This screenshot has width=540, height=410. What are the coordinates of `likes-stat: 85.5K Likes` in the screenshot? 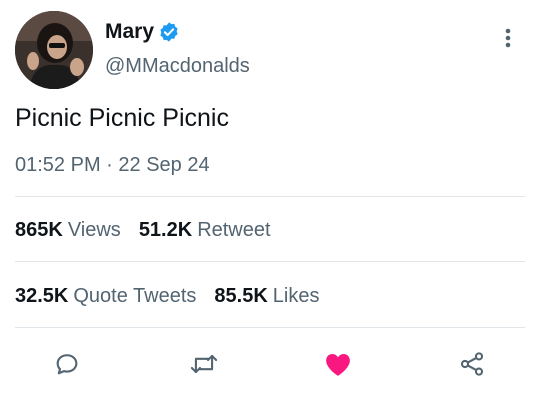 It's located at (266, 296).